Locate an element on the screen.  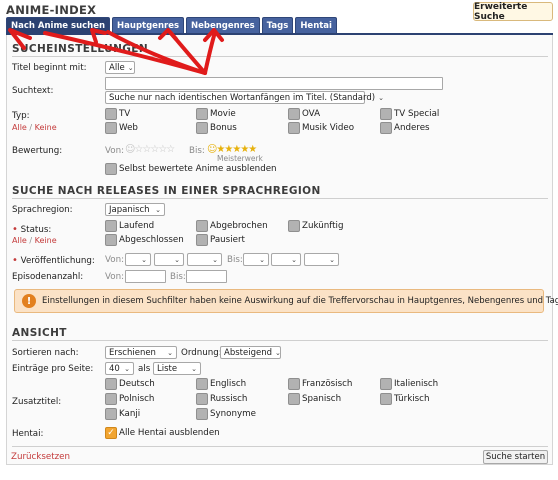
rating-from-label: Von: is located at coordinates (115, 151).